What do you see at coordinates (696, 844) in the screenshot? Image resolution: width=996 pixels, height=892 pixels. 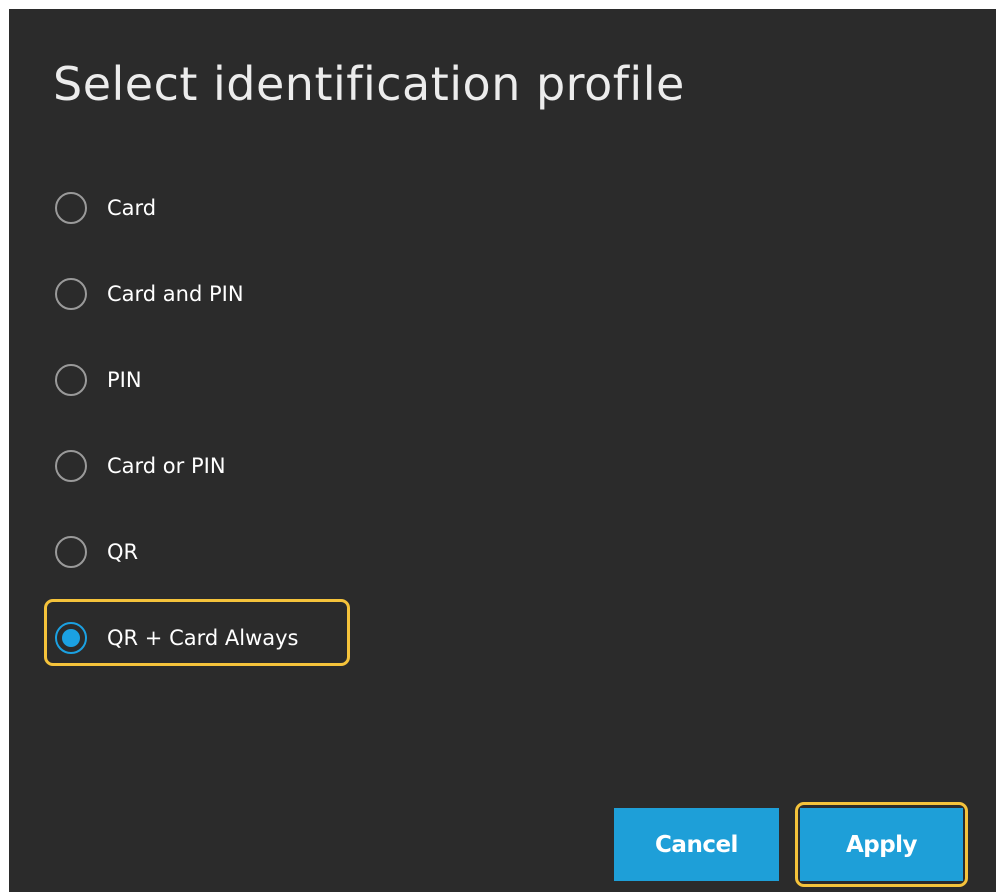 I see `cancel-button: Cancel` at bounding box center [696, 844].